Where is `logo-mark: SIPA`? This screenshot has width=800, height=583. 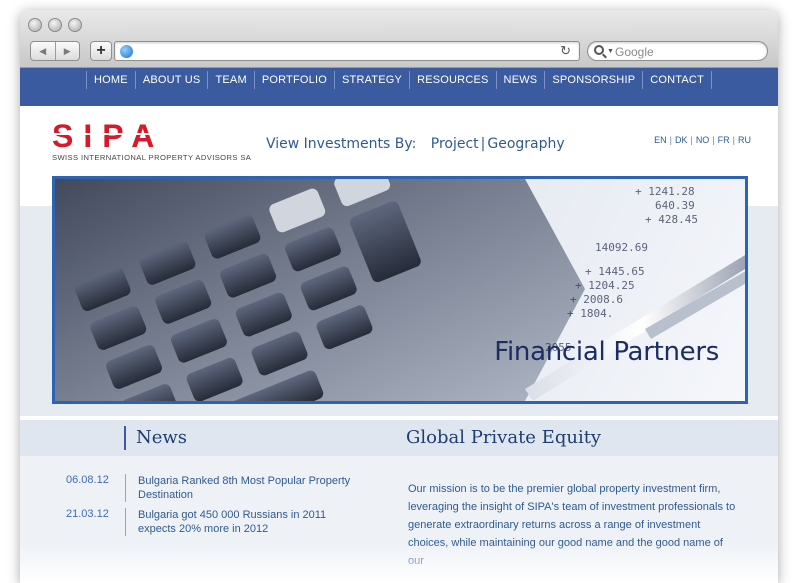
logo-mark: SIPA is located at coordinates (147, 136).